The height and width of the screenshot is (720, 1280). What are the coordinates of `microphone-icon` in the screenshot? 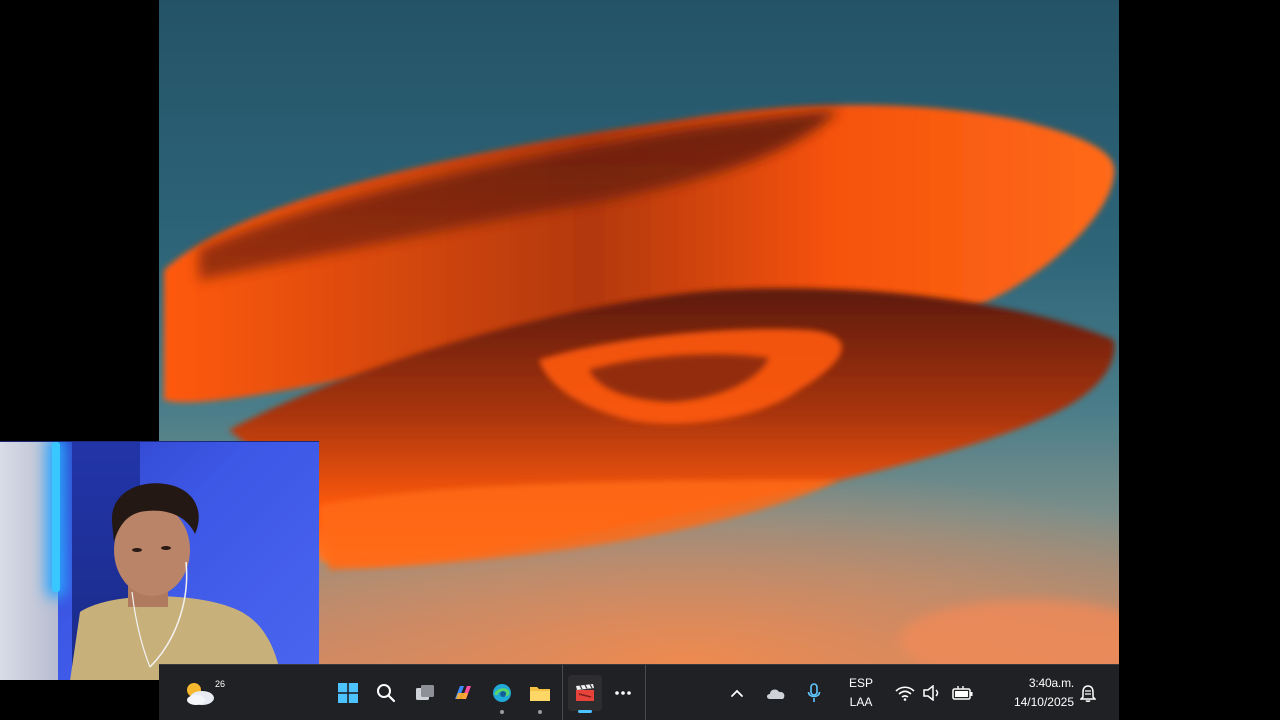 It's located at (814, 692).